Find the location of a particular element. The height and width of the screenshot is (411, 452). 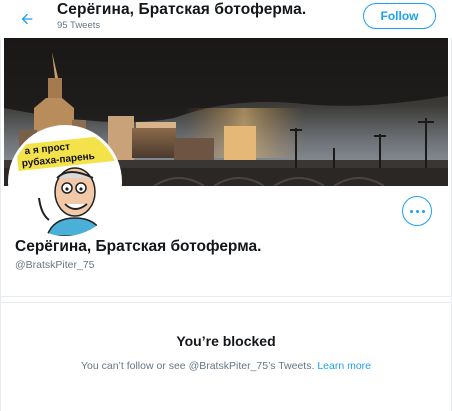

profile-handle: @BratskPiter_75 is located at coordinates (55, 265).